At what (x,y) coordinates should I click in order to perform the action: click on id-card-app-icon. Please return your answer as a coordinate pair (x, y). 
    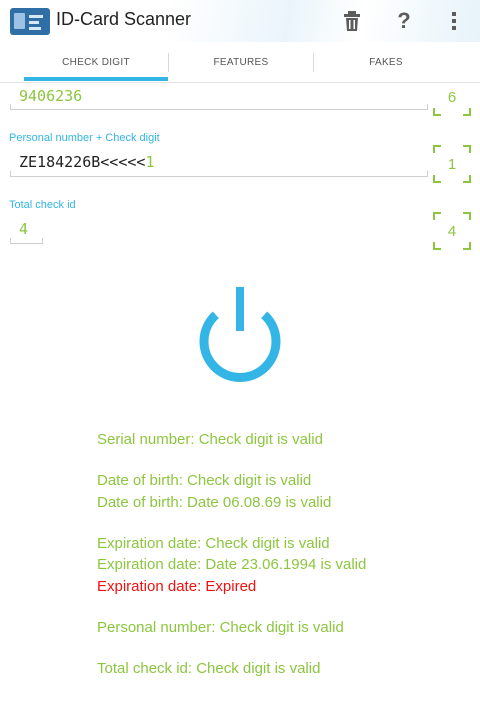
    Looking at the image, I should click on (30, 21).